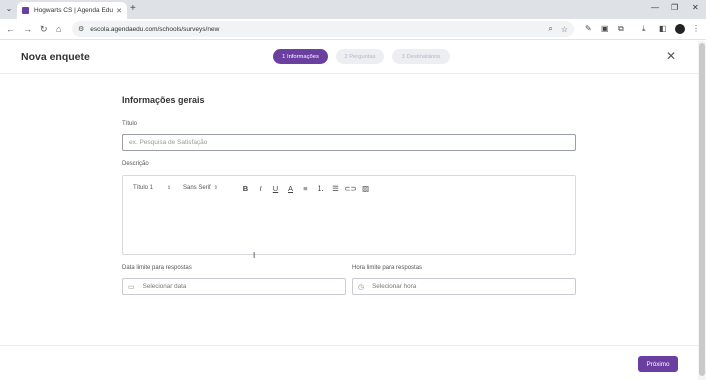  What do you see at coordinates (663, 29) in the screenshot?
I see `side-panel-icon: ◧` at bounding box center [663, 29].